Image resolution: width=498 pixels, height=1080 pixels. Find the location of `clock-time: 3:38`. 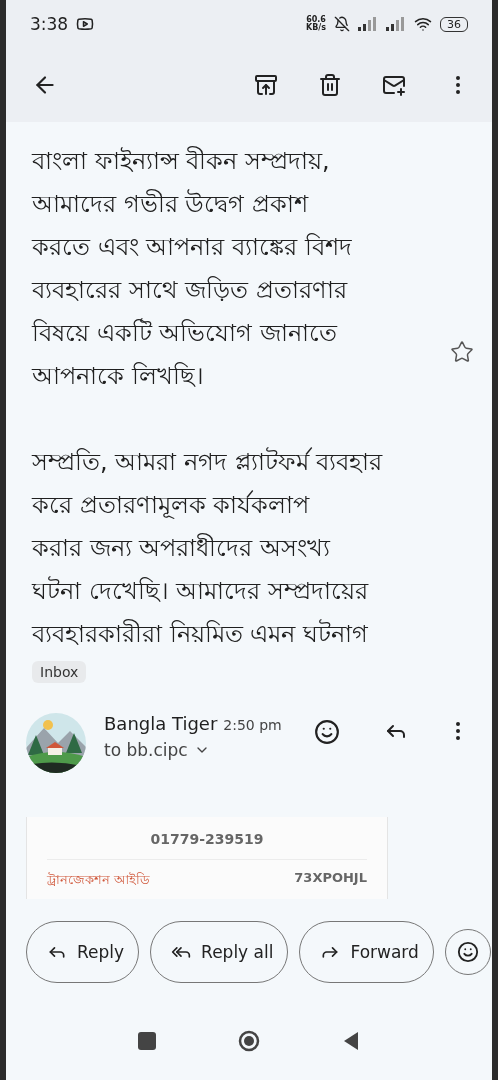

clock-time: 3:38 is located at coordinates (49, 24).